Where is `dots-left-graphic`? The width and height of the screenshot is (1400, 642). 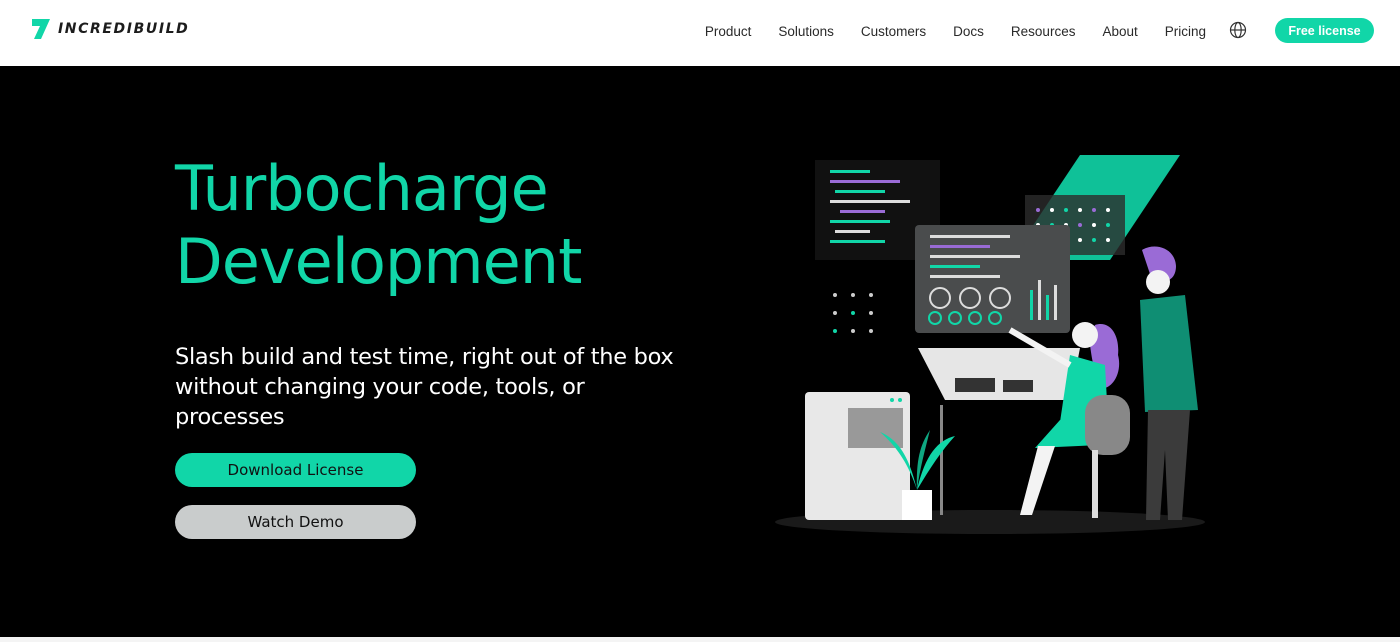
dots-left-graphic is located at coordinates (853, 313).